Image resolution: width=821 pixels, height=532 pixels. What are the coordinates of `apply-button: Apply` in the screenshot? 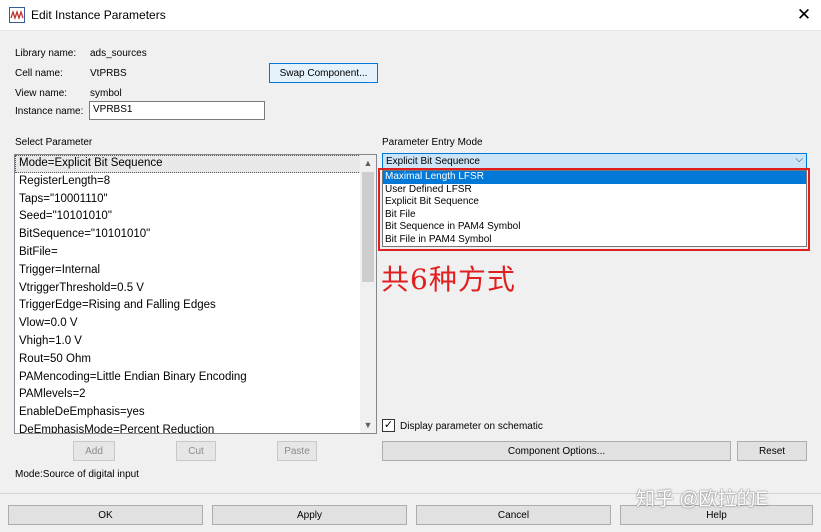 It's located at (309, 515).